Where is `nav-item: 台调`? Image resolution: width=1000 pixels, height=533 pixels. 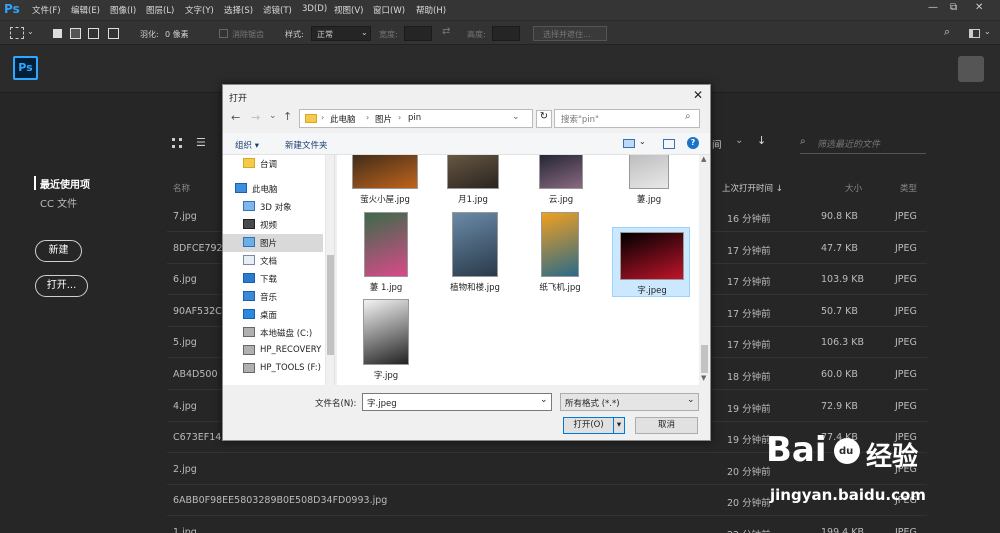
nav-item: 台调 is located at coordinates (273, 164).